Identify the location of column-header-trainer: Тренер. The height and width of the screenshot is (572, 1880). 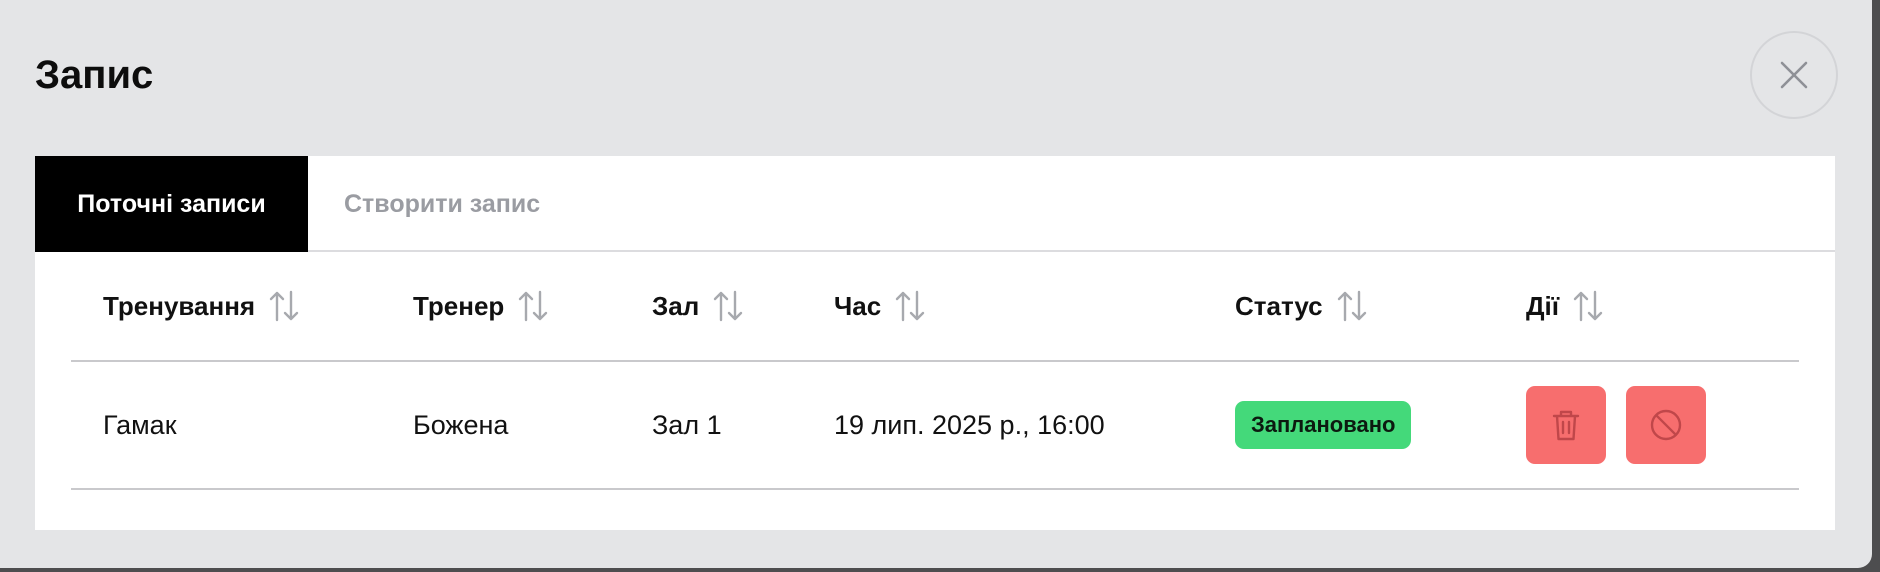
(480, 306).